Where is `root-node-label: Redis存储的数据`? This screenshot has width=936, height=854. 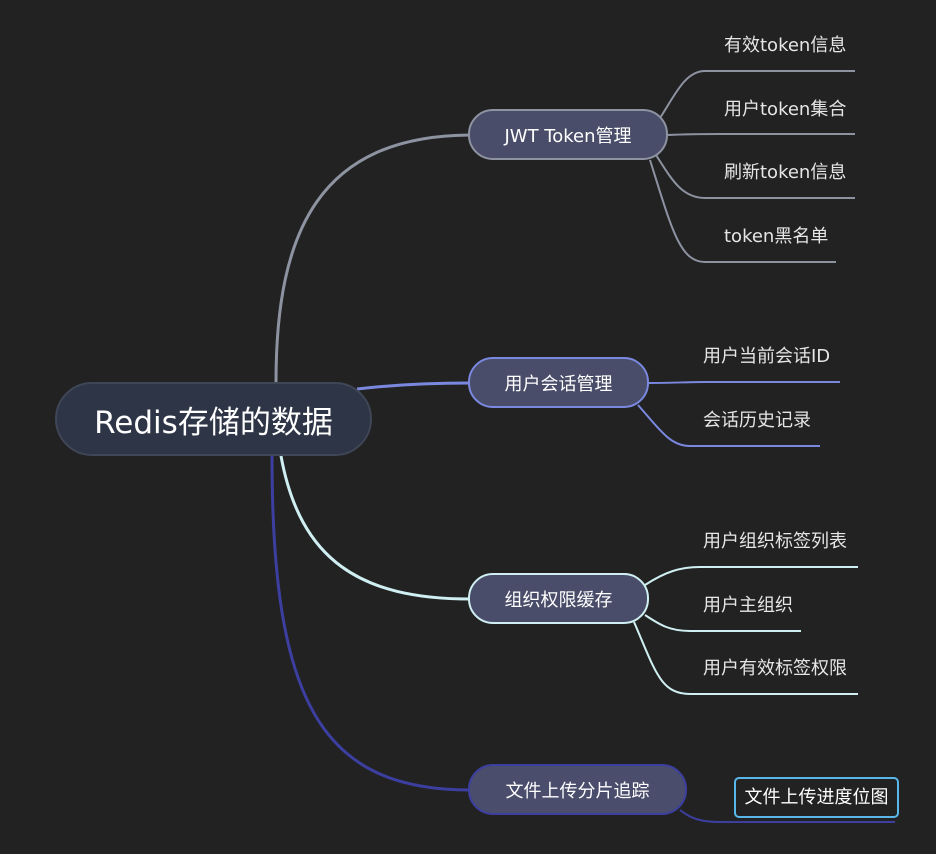
root-node-label: Redis存储的数据 is located at coordinates (213, 422).